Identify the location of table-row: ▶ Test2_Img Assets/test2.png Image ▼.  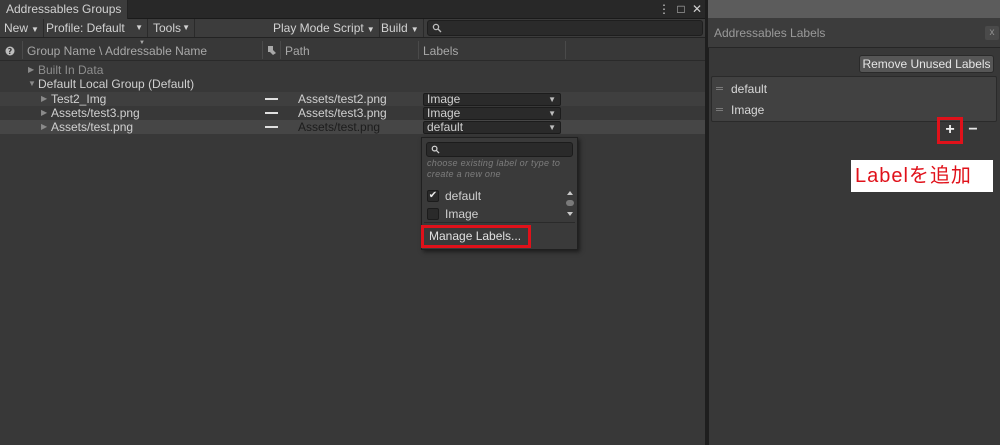
(352, 99).